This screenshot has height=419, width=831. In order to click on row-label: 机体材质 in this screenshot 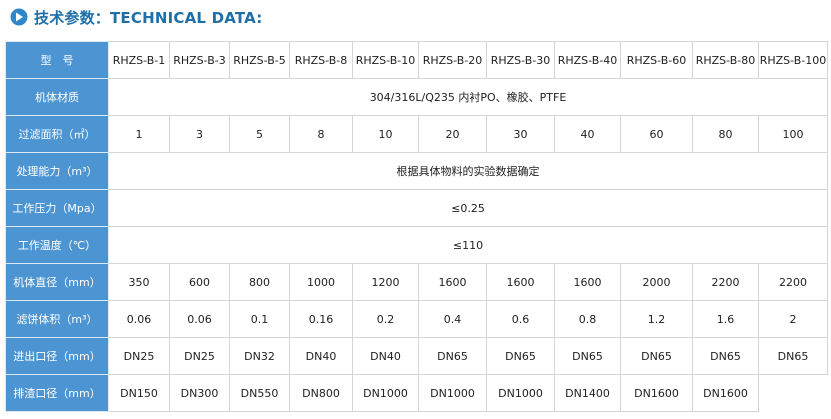, I will do `click(57, 97)`.